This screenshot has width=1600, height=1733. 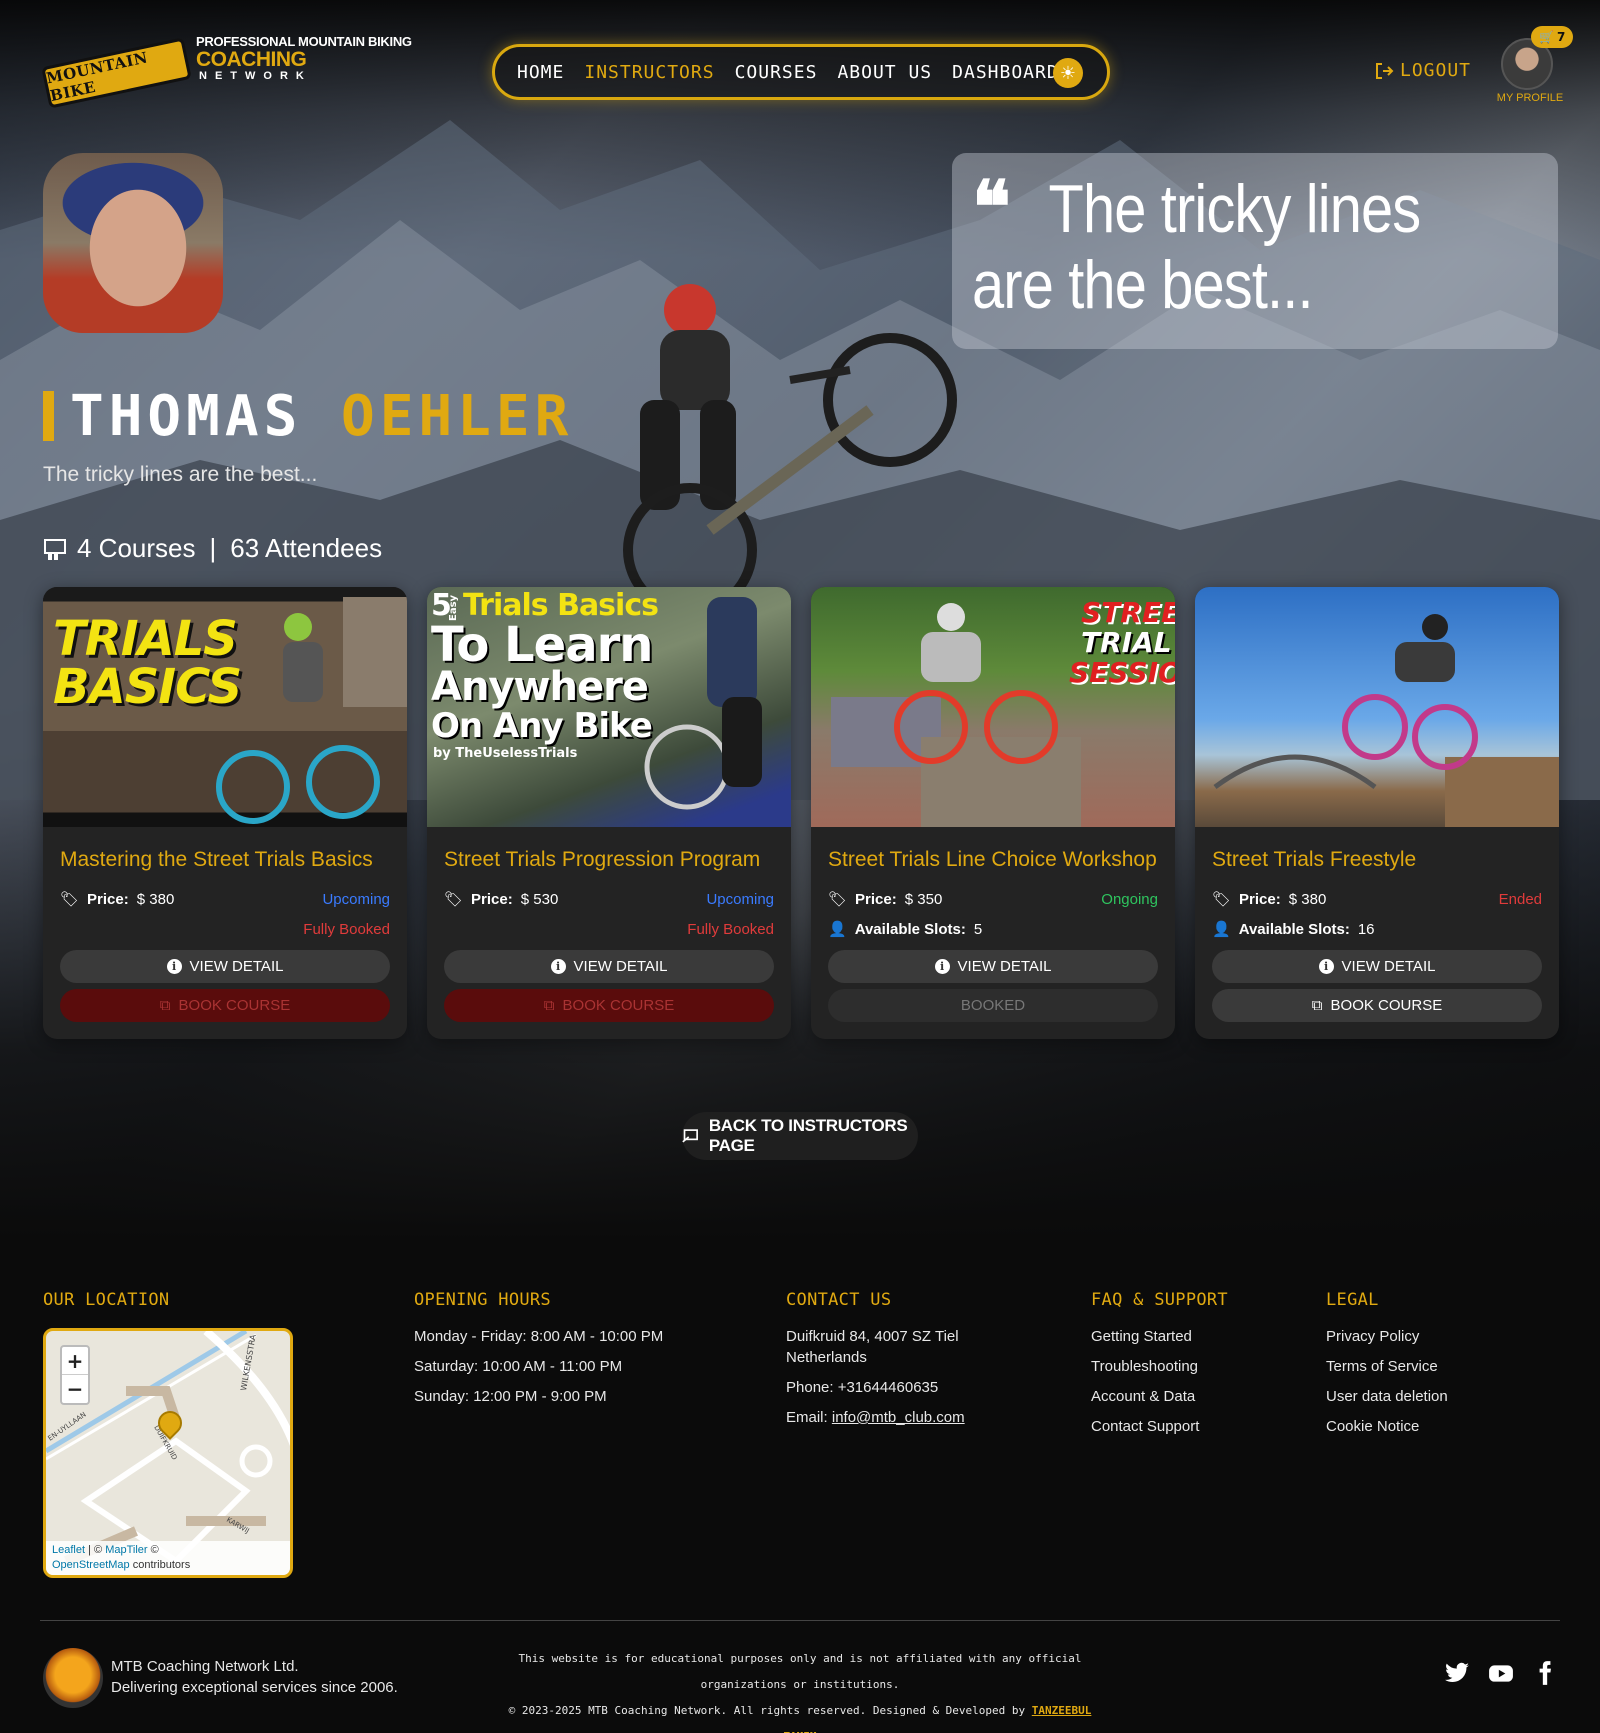 I want to click on price-value: $ 530, so click(x=539, y=899).